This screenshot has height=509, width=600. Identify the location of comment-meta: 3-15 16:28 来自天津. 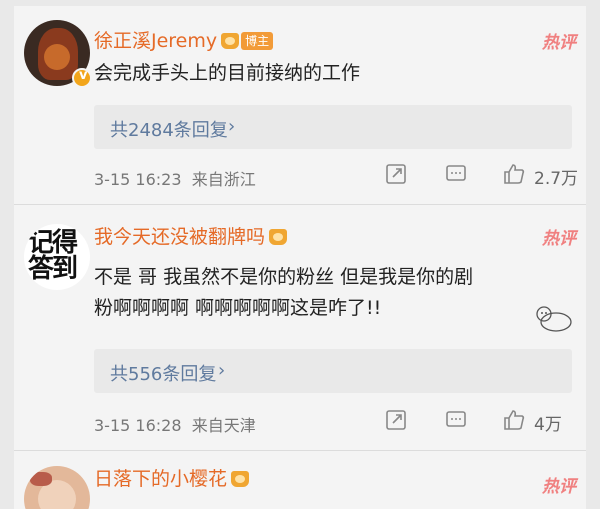
(175, 424).